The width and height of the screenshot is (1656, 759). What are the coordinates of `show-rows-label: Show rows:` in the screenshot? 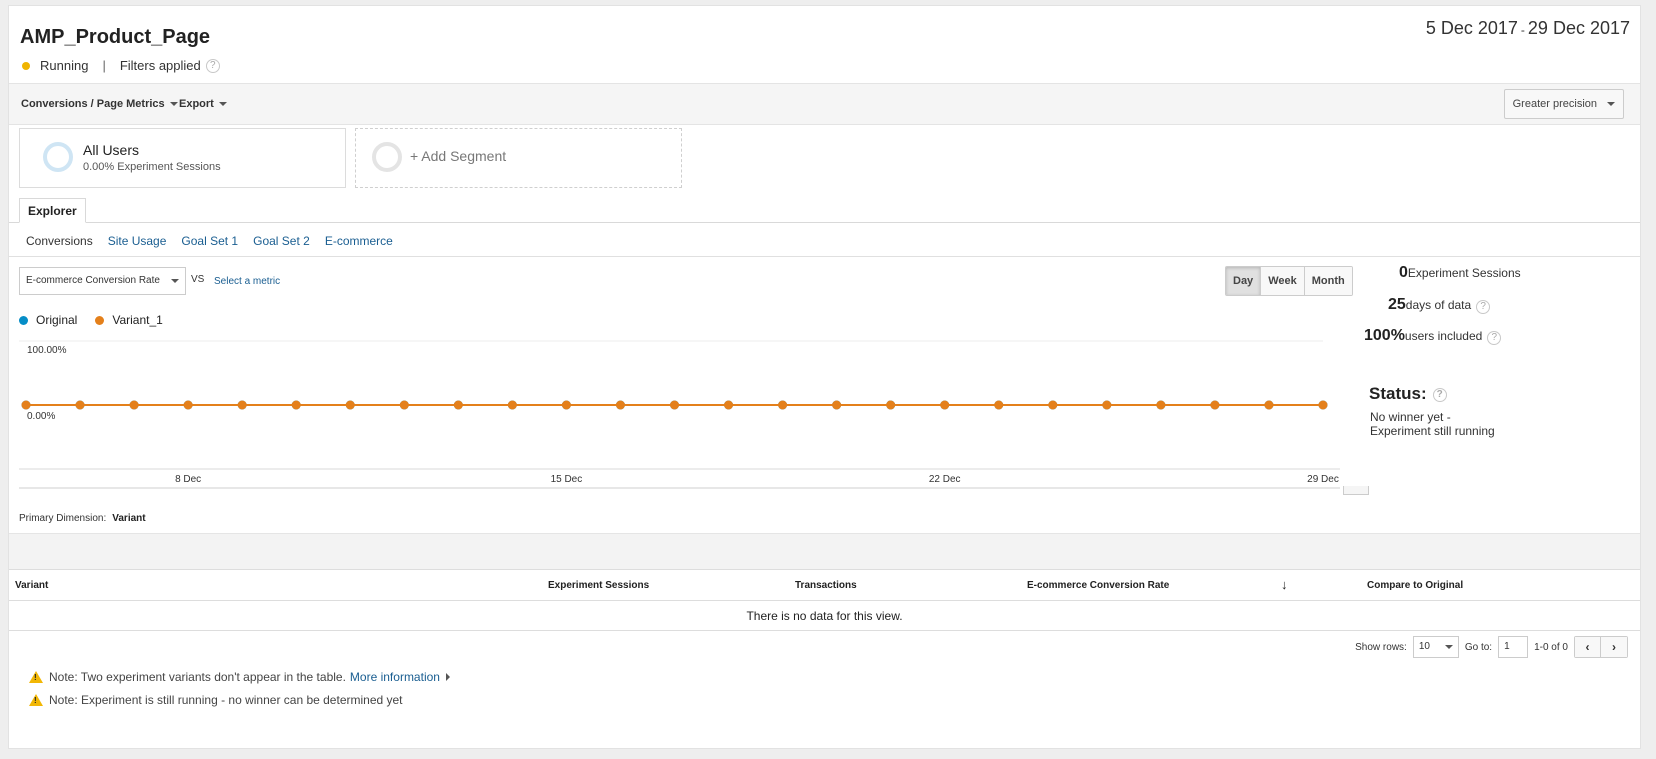 It's located at (1381, 647).